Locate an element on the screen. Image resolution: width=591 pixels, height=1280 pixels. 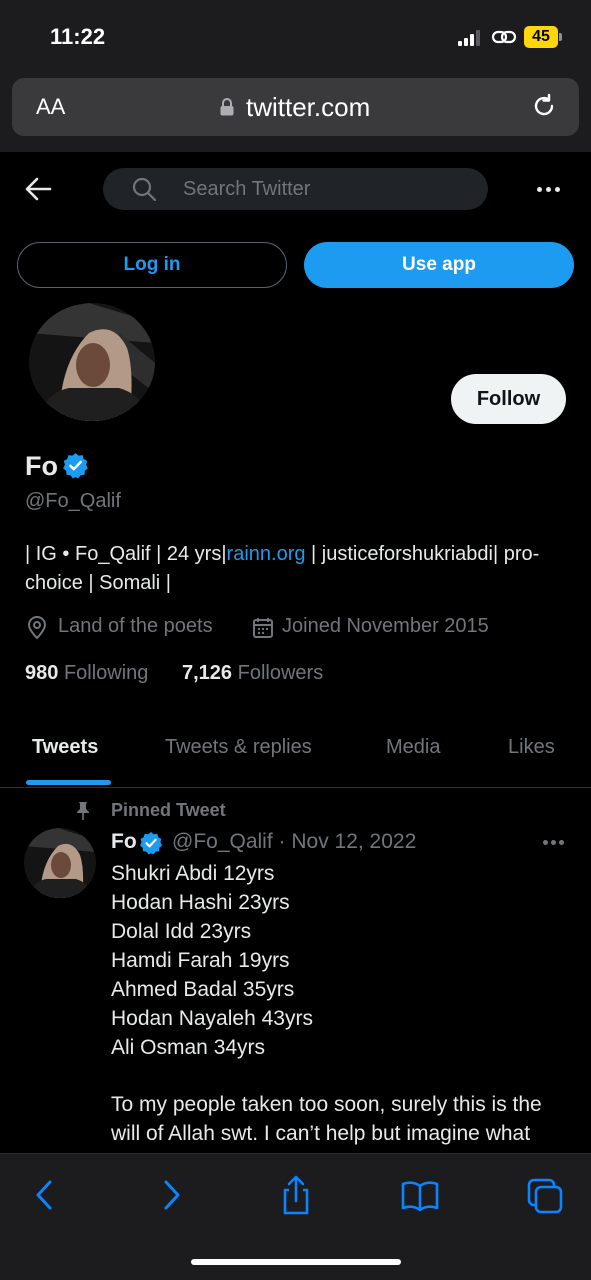
forward-icon is located at coordinates (172, 1195).